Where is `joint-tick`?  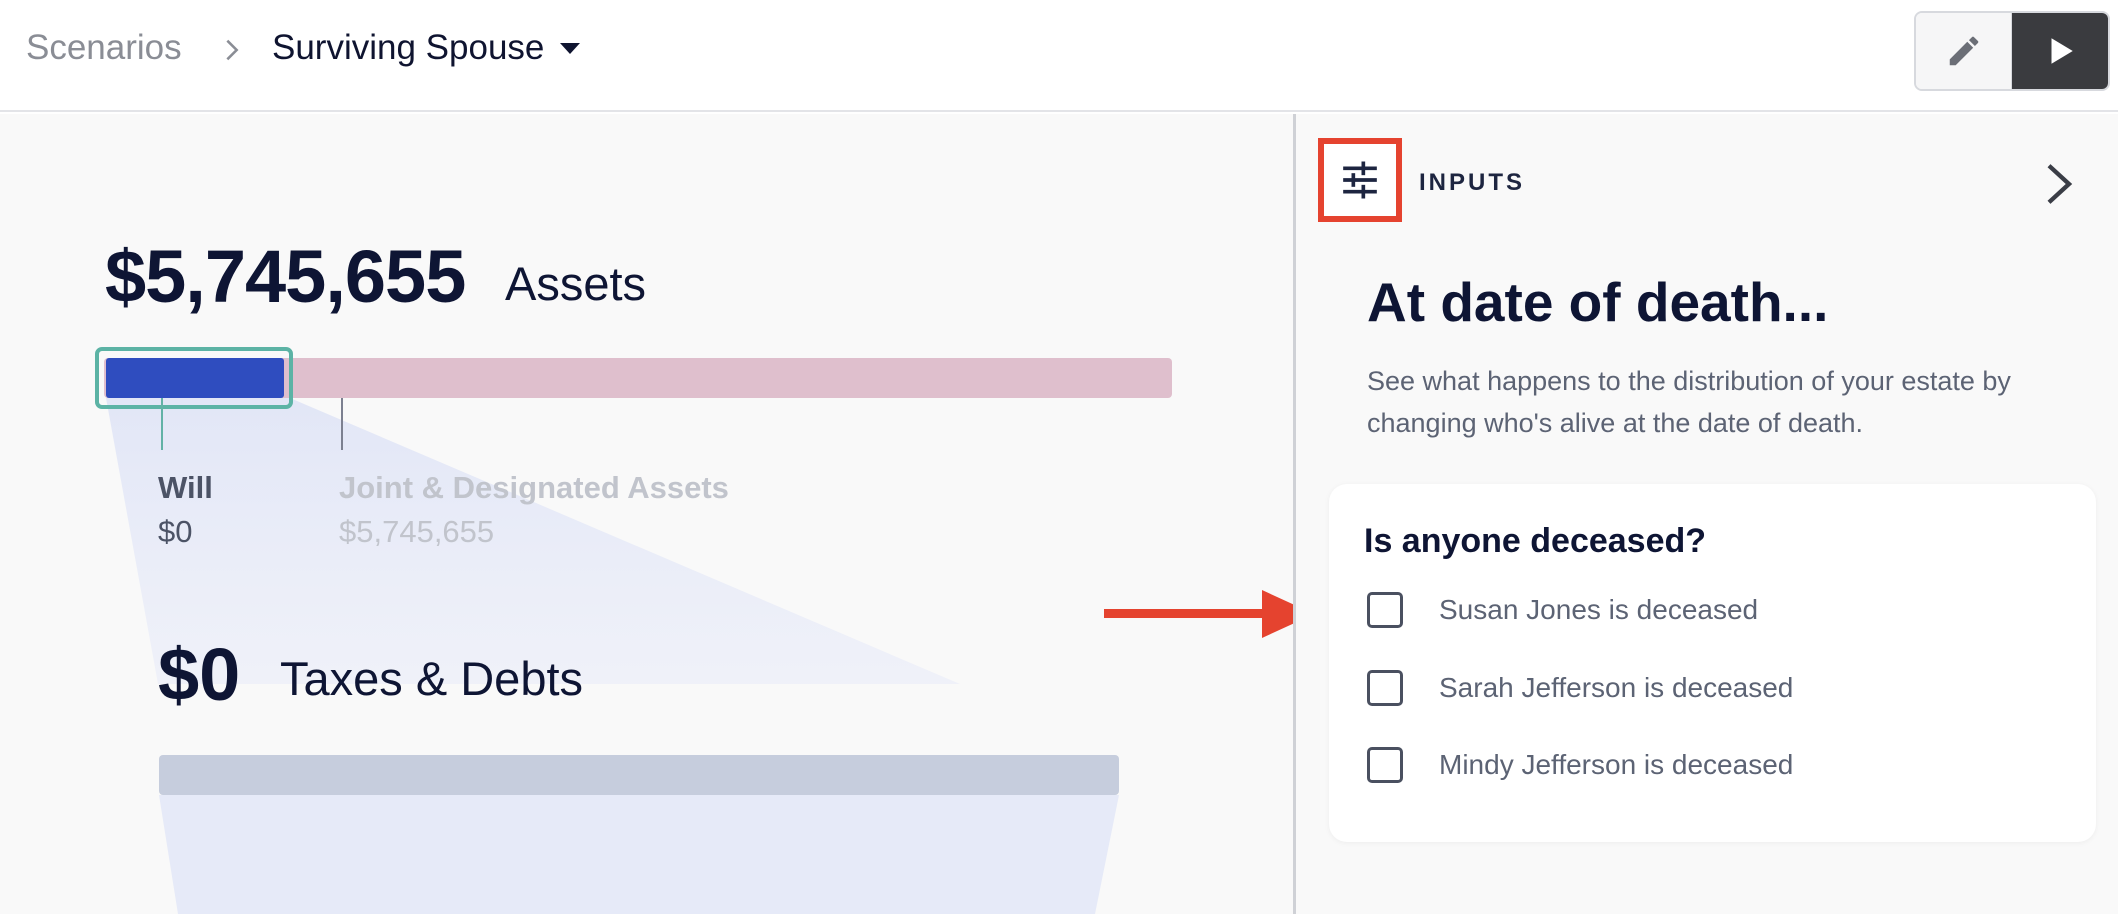 joint-tick is located at coordinates (342, 424).